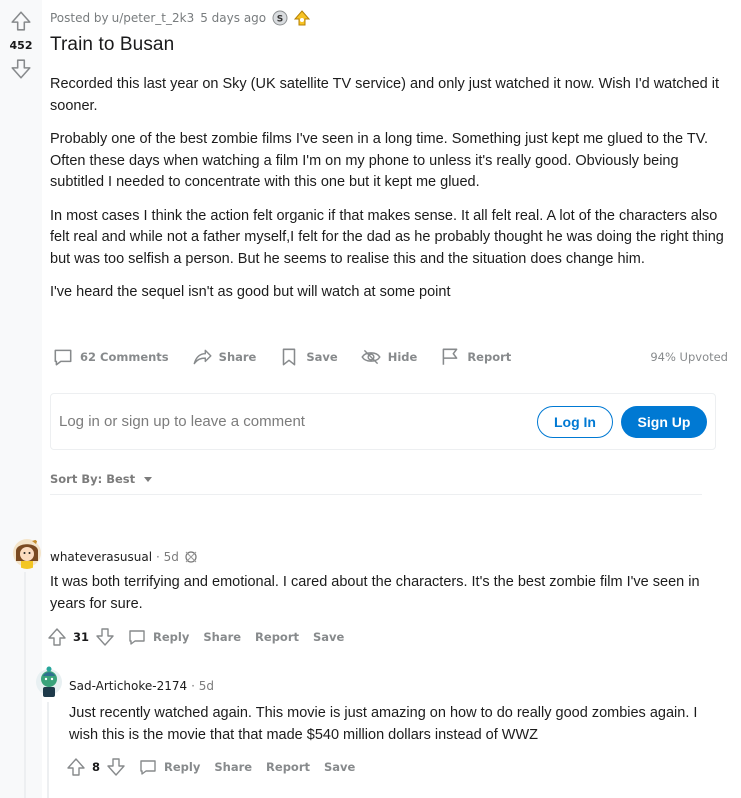 The image size is (741, 798). I want to click on hide-button: Hide, so click(389, 357).